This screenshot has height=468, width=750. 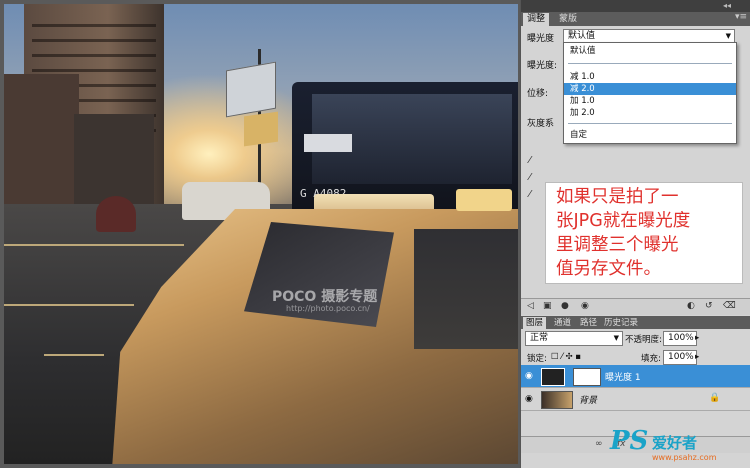 I want to click on gamma-label: 灰度系, so click(x=541, y=124).